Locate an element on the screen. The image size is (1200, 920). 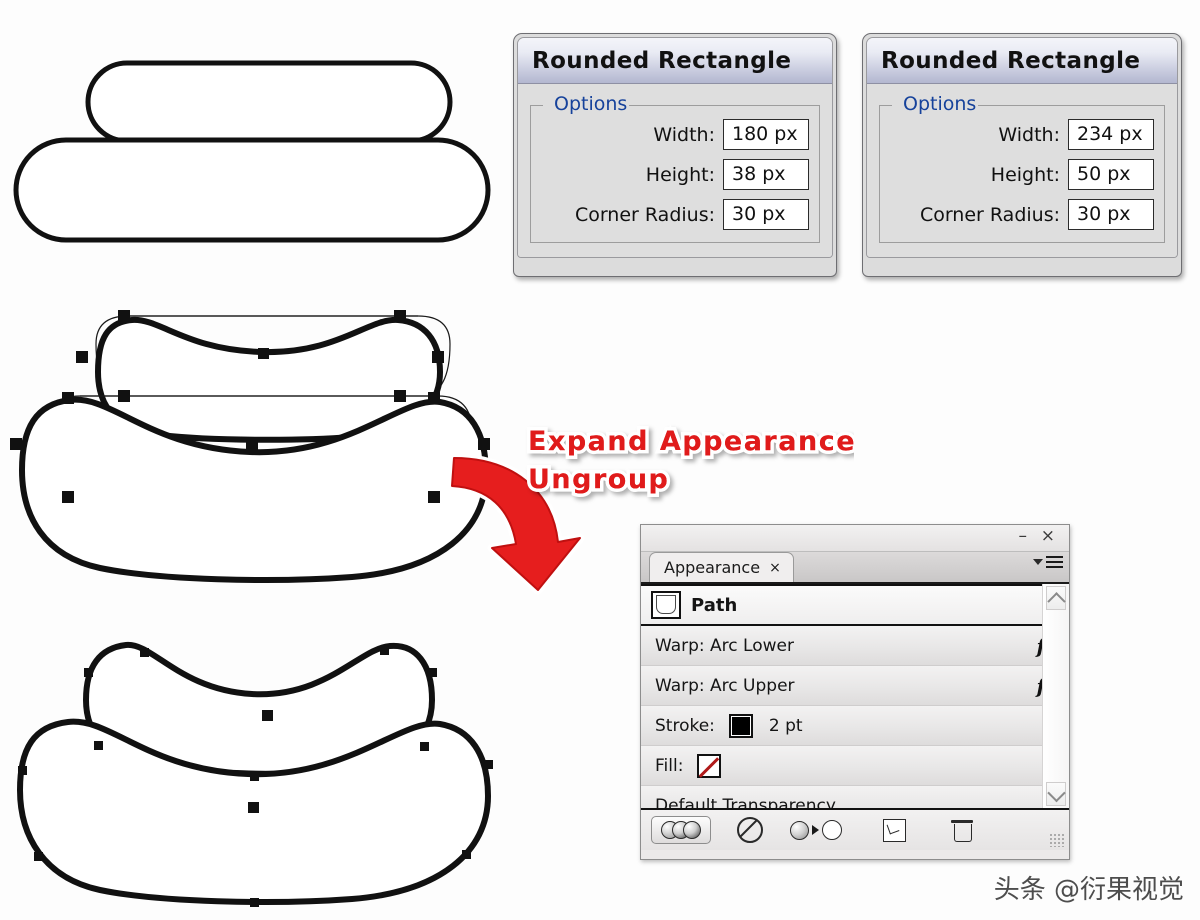
spheres-icon is located at coordinates (681, 830).